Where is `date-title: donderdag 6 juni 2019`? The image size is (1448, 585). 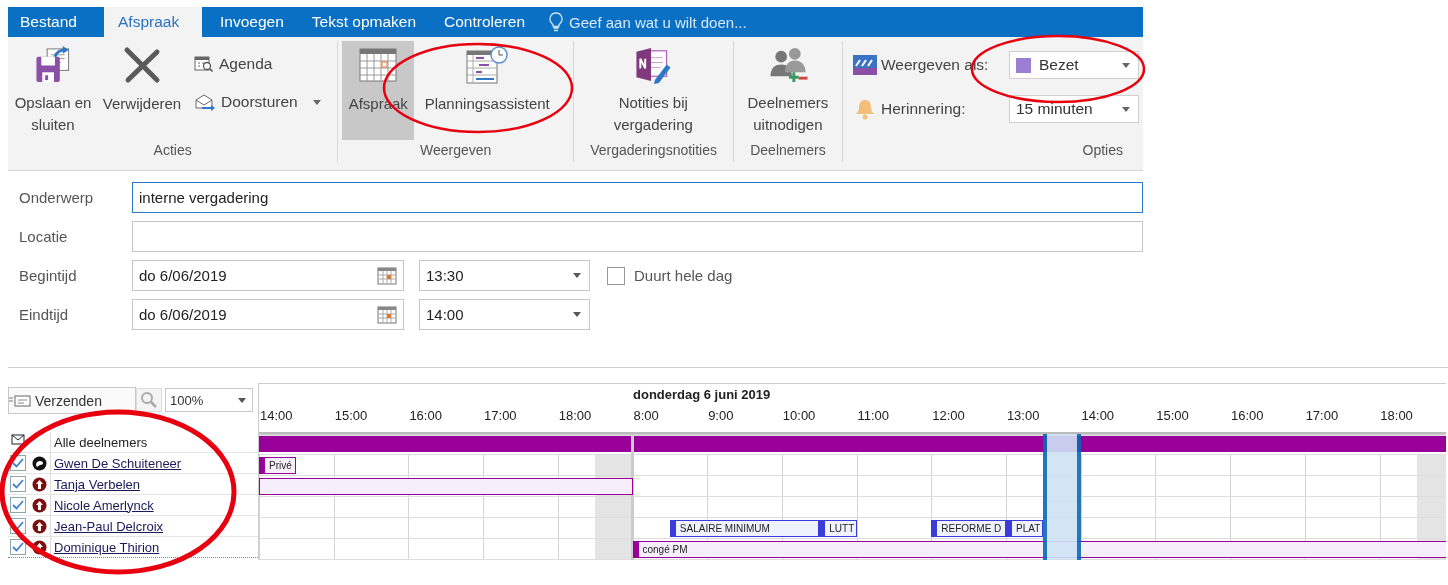 date-title: donderdag 6 juni 2019 is located at coordinates (702, 395).